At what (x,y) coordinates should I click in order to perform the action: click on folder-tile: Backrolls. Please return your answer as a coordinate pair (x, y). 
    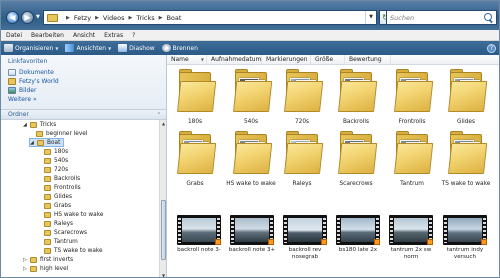
    Looking at the image, I should click on (356, 98).